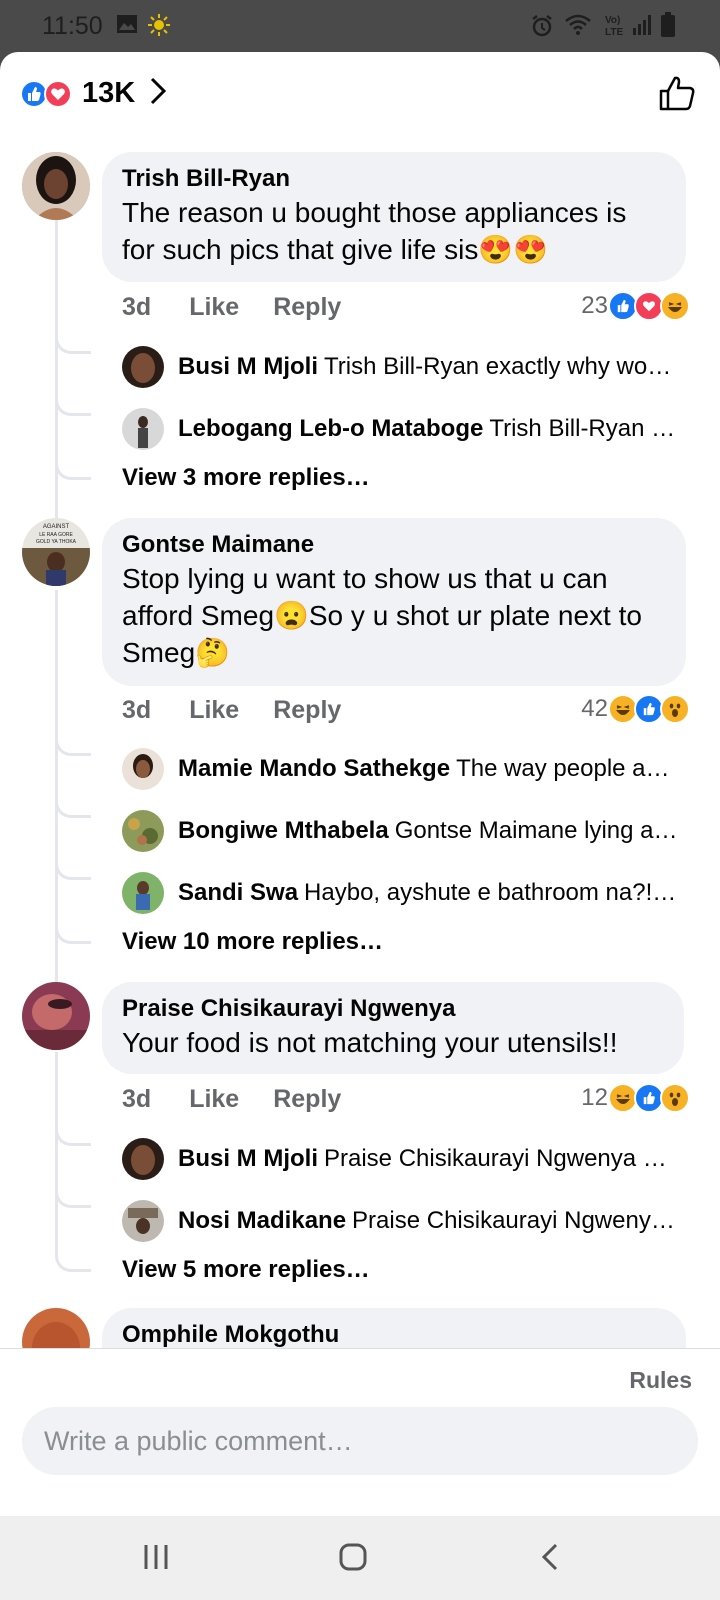  Describe the element at coordinates (668, 27) in the screenshot. I see `battery-icon` at that location.